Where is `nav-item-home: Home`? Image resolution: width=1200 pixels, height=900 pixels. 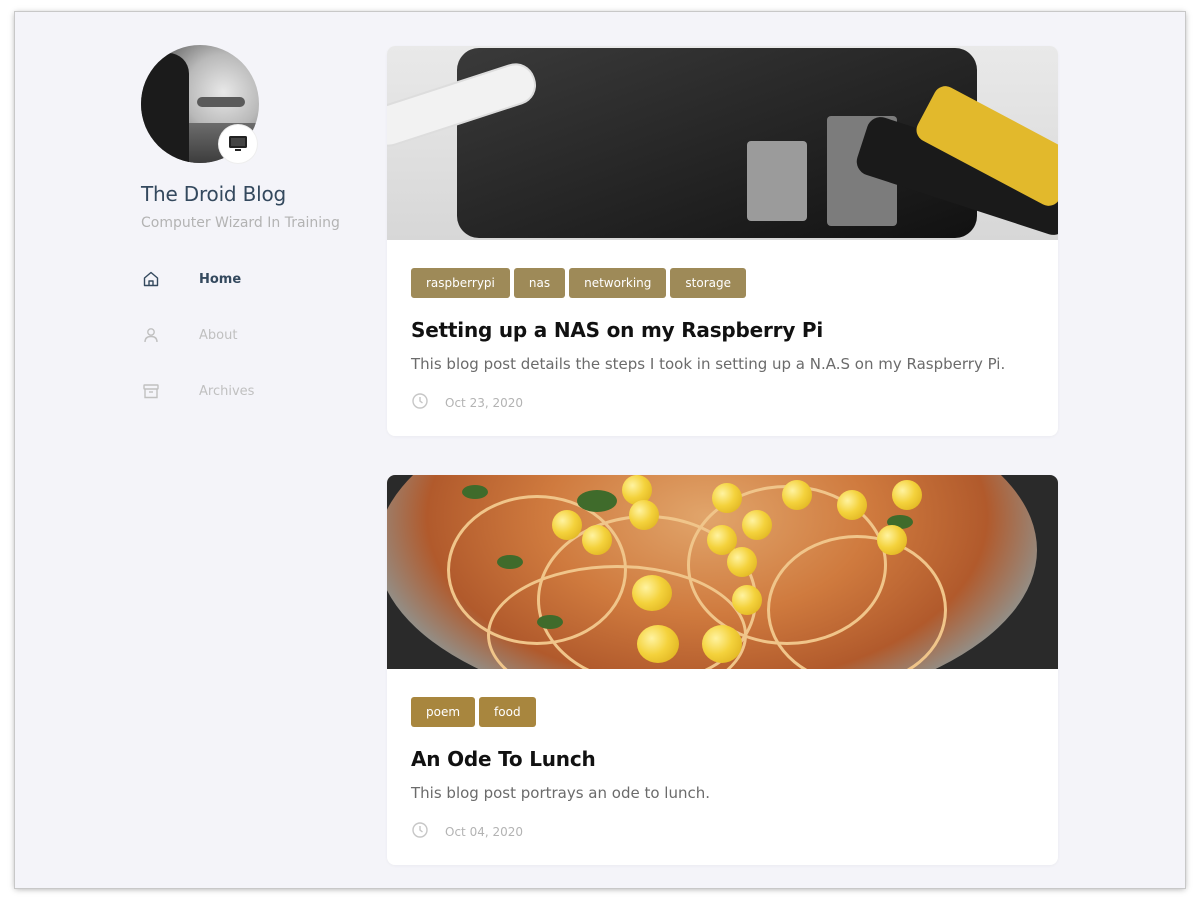
nav-item-home: Home is located at coordinates (197, 279).